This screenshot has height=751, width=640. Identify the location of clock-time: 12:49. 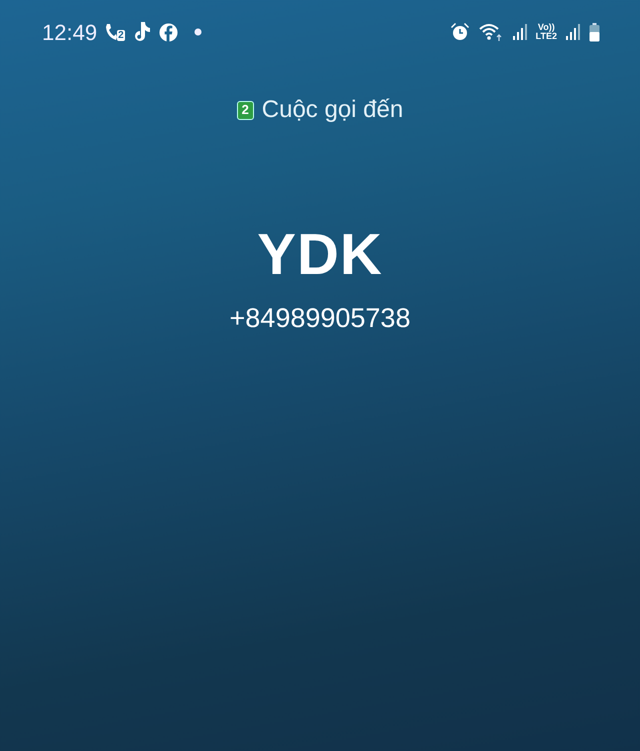
(70, 32).